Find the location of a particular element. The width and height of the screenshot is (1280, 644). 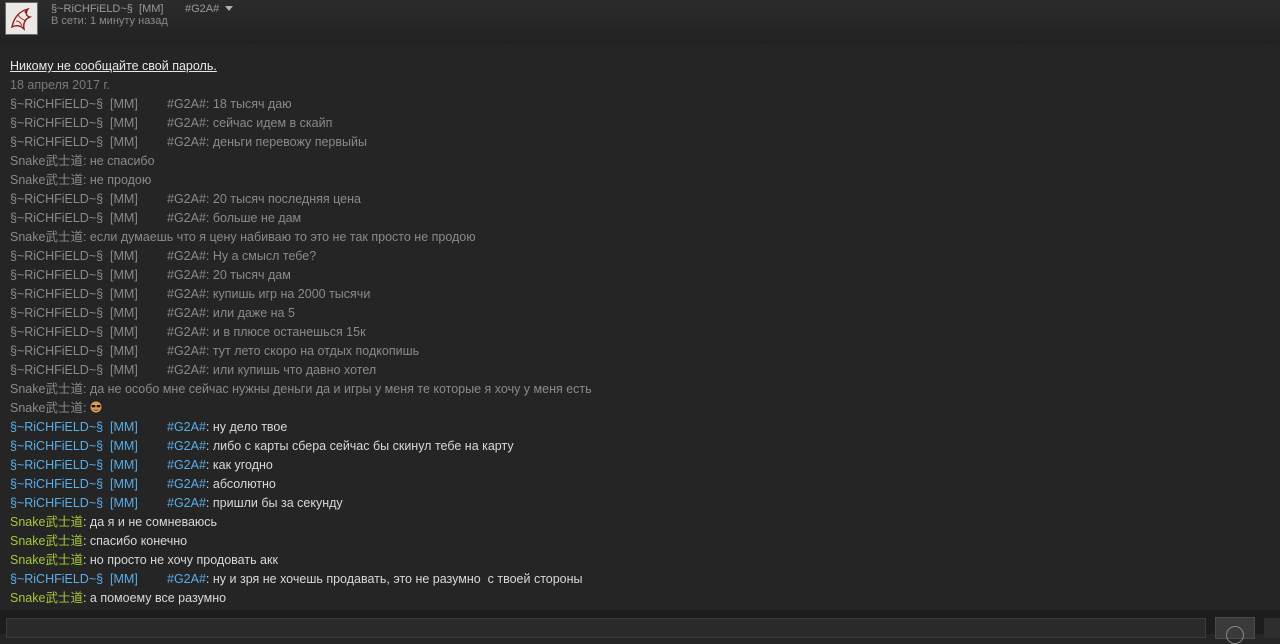

chevron-down-icon is located at coordinates (229, 8).